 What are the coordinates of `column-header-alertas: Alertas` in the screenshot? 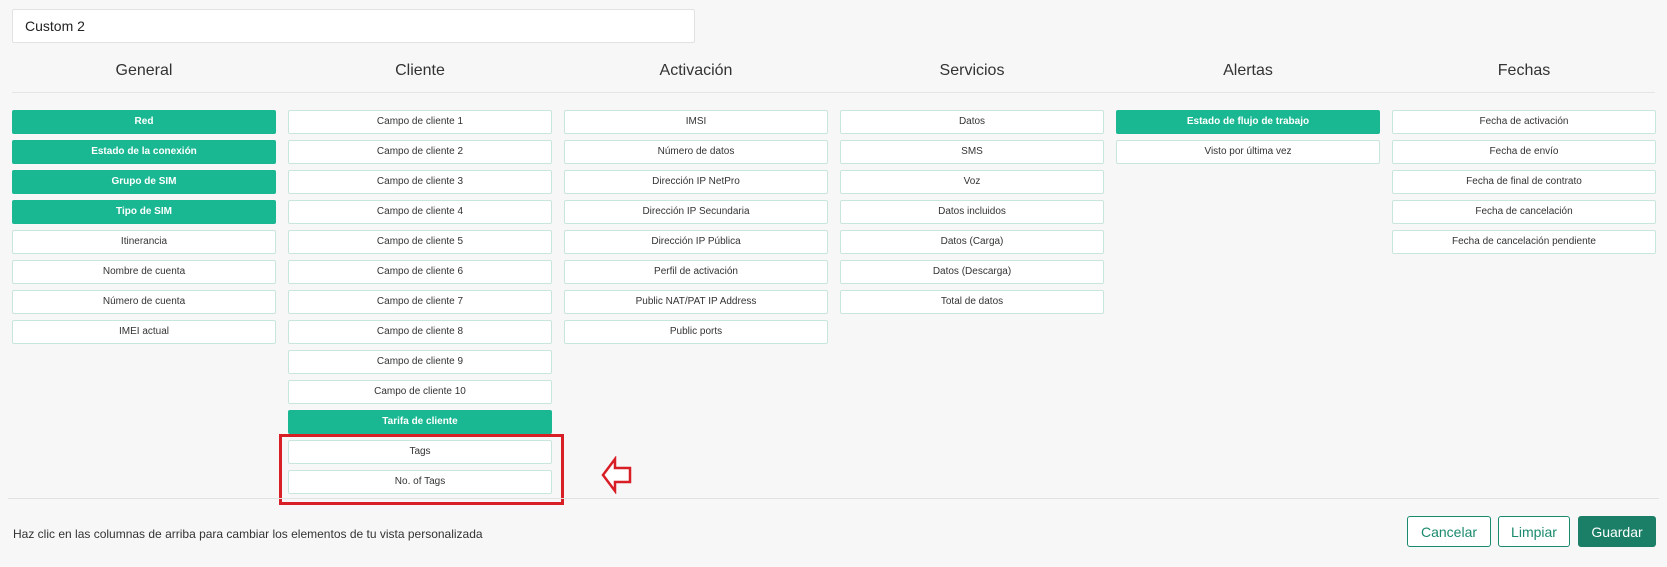 It's located at (1248, 70).